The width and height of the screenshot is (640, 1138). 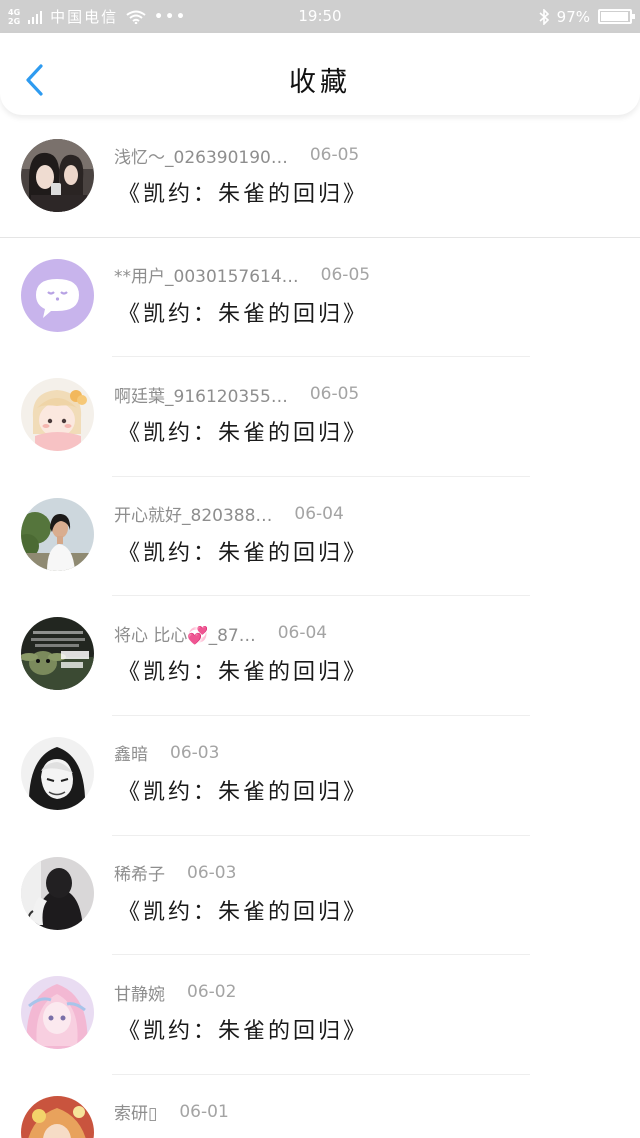 What do you see at coordinates (131, 755) in the screenshot?
I see `user-name: 鑫暗` at bounding box center [131, 755].